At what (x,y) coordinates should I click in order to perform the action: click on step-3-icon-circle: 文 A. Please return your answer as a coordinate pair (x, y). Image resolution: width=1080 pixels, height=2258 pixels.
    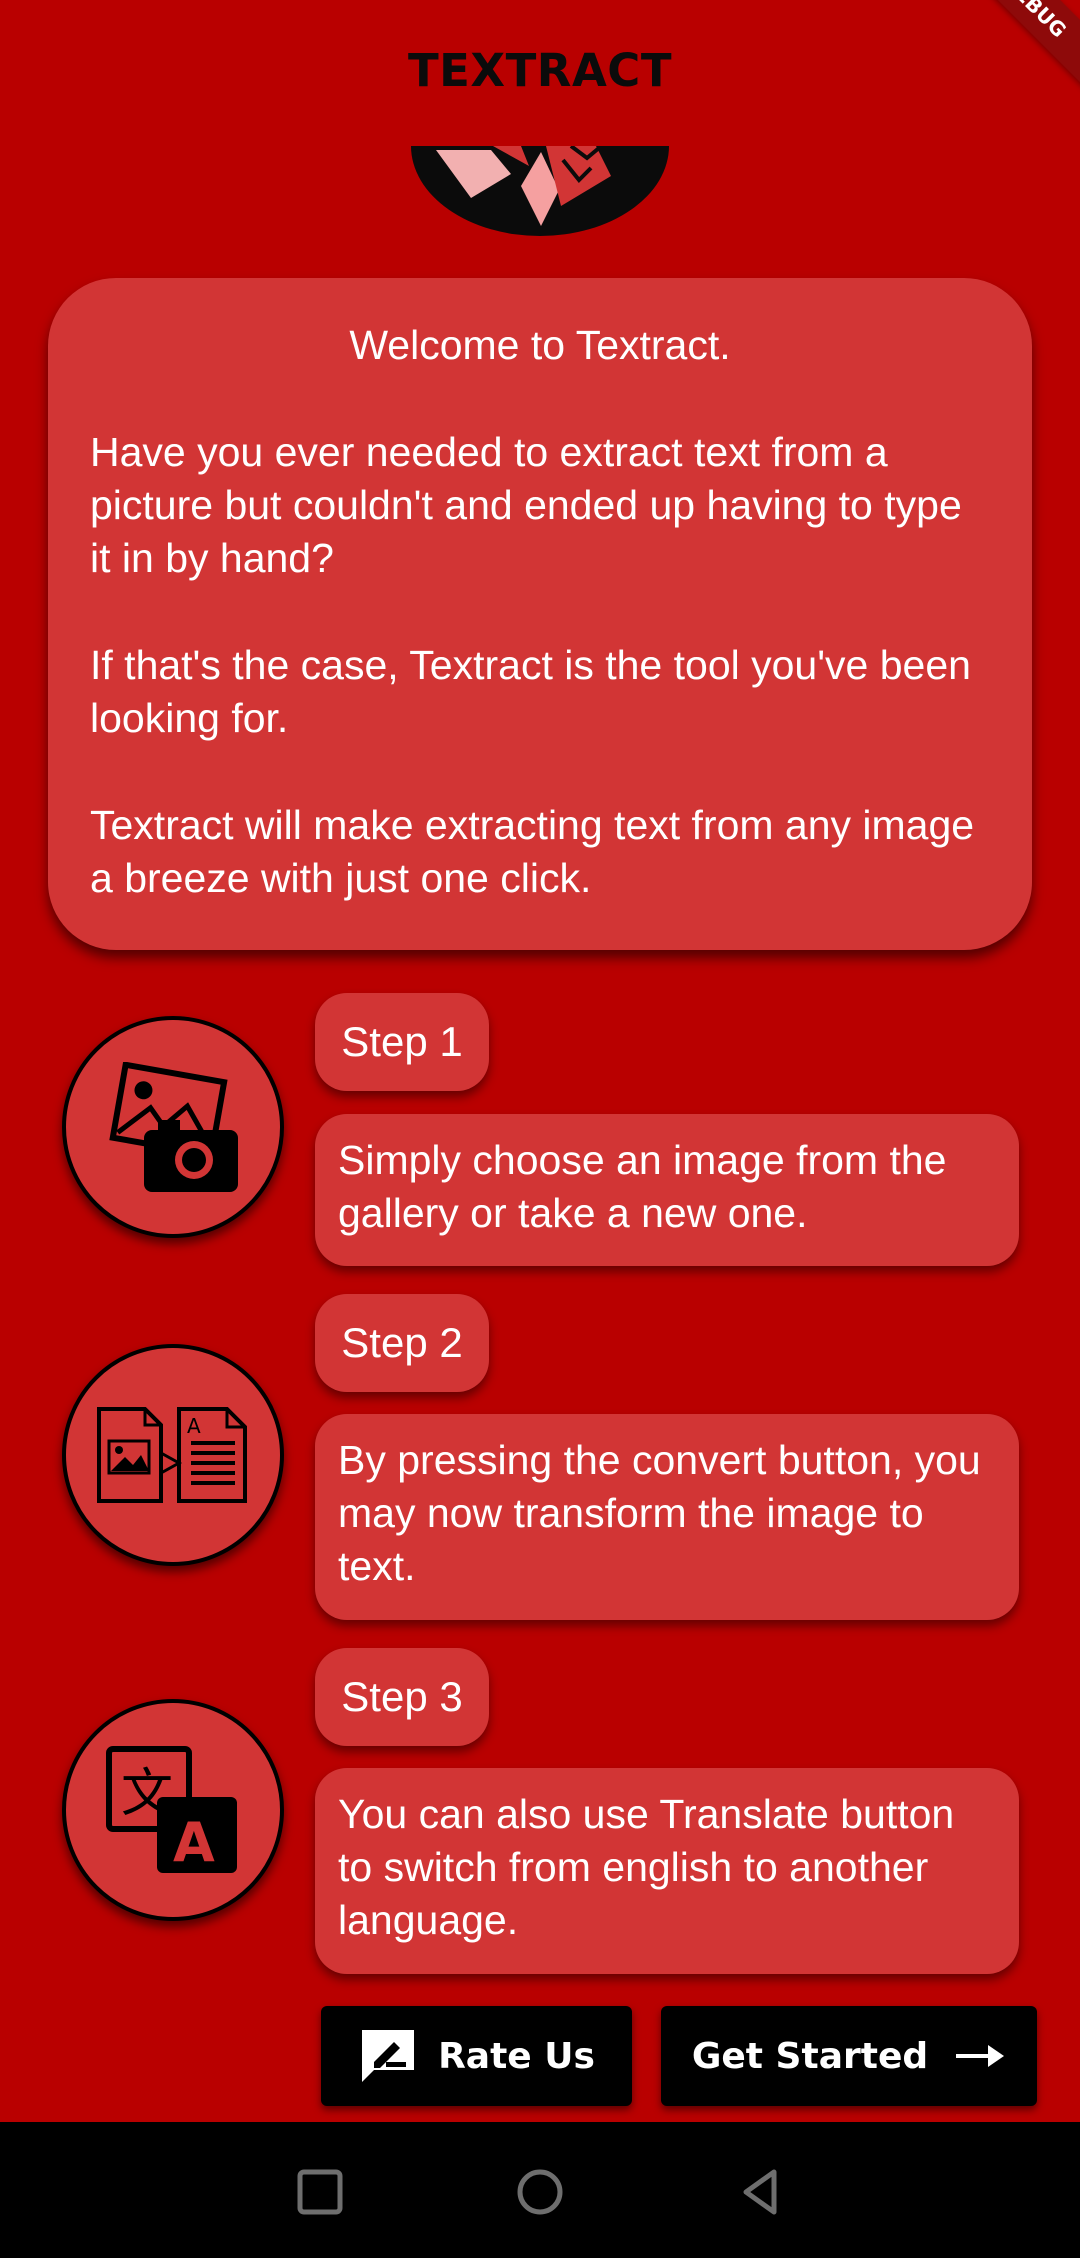
    Looking at the image, I should click on (173, 1810).